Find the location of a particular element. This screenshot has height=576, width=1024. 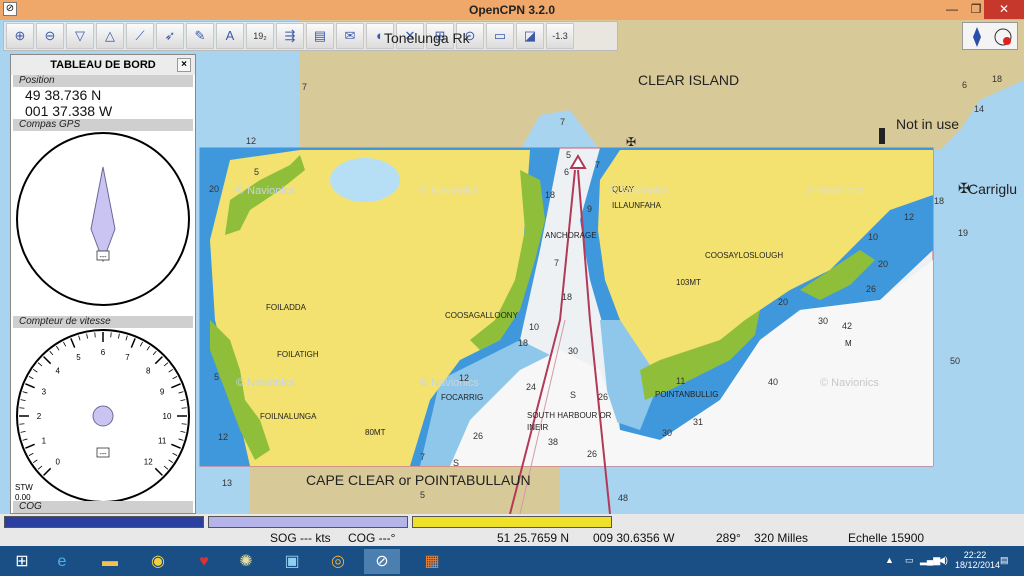

current-icon: ⇶ is located at coordinates (290, 36).